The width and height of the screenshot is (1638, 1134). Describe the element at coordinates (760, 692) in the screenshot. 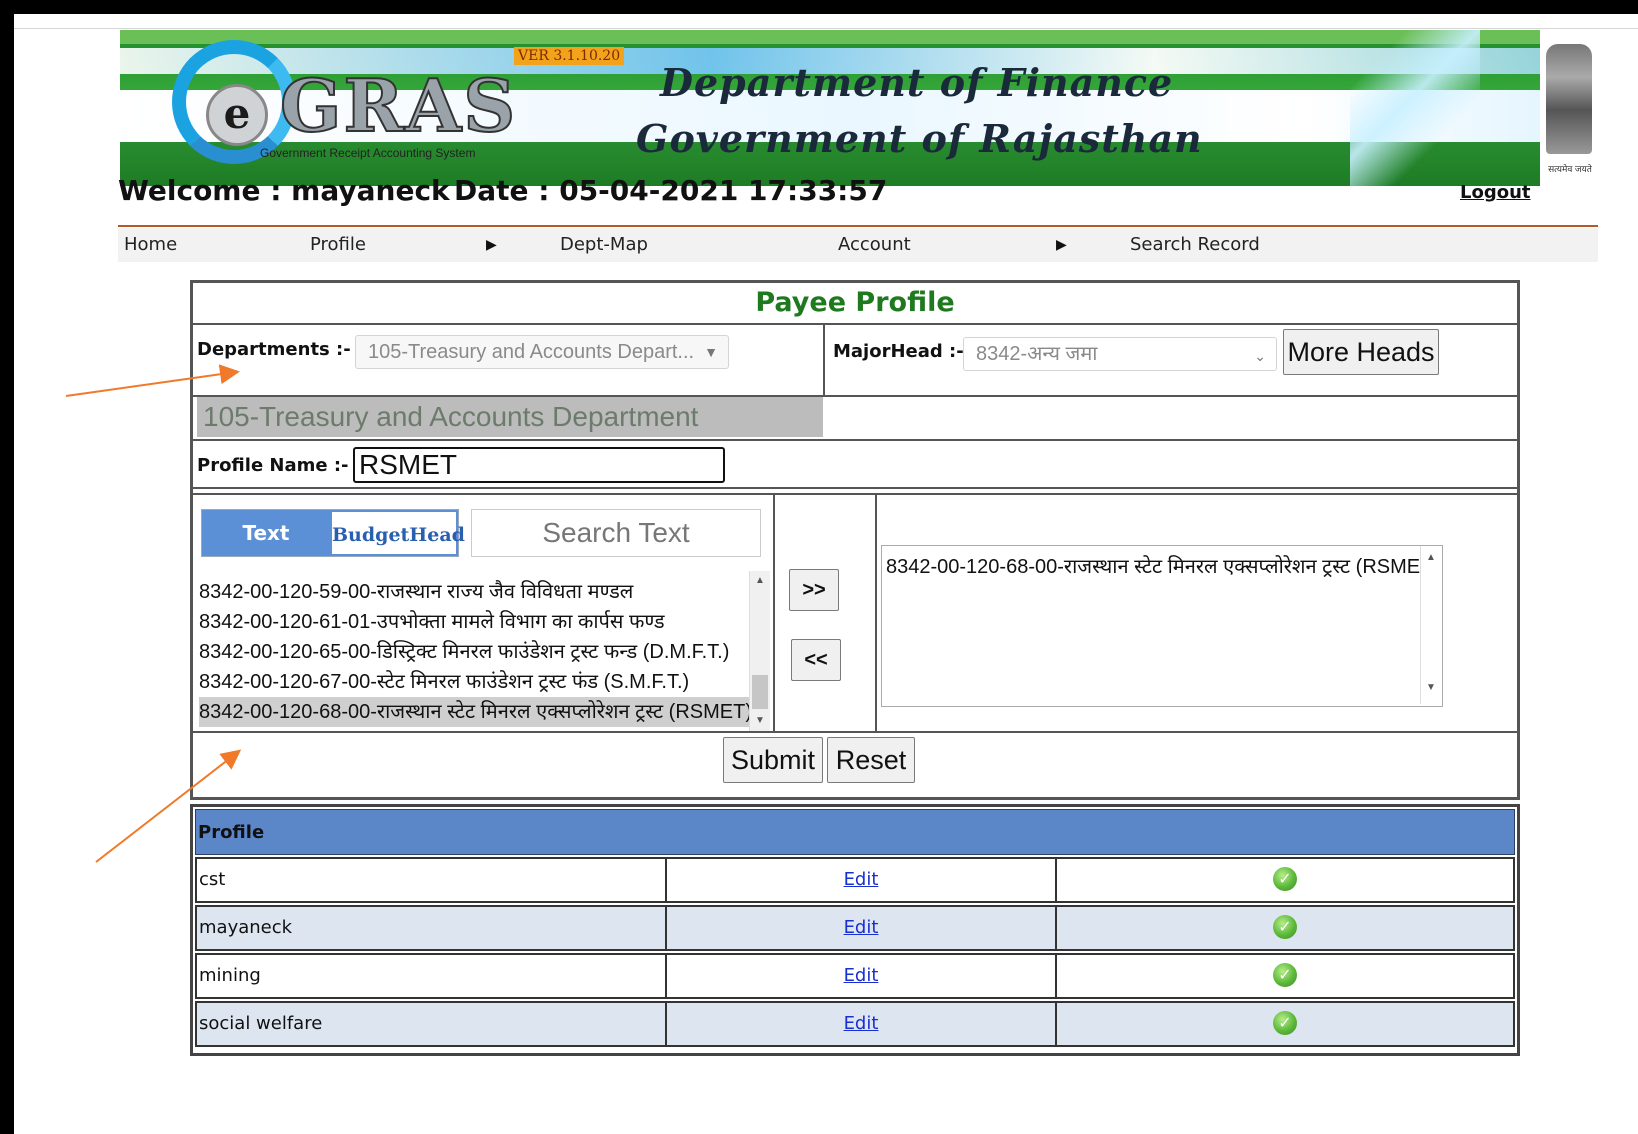

I see `scroll-thumb` at that location.